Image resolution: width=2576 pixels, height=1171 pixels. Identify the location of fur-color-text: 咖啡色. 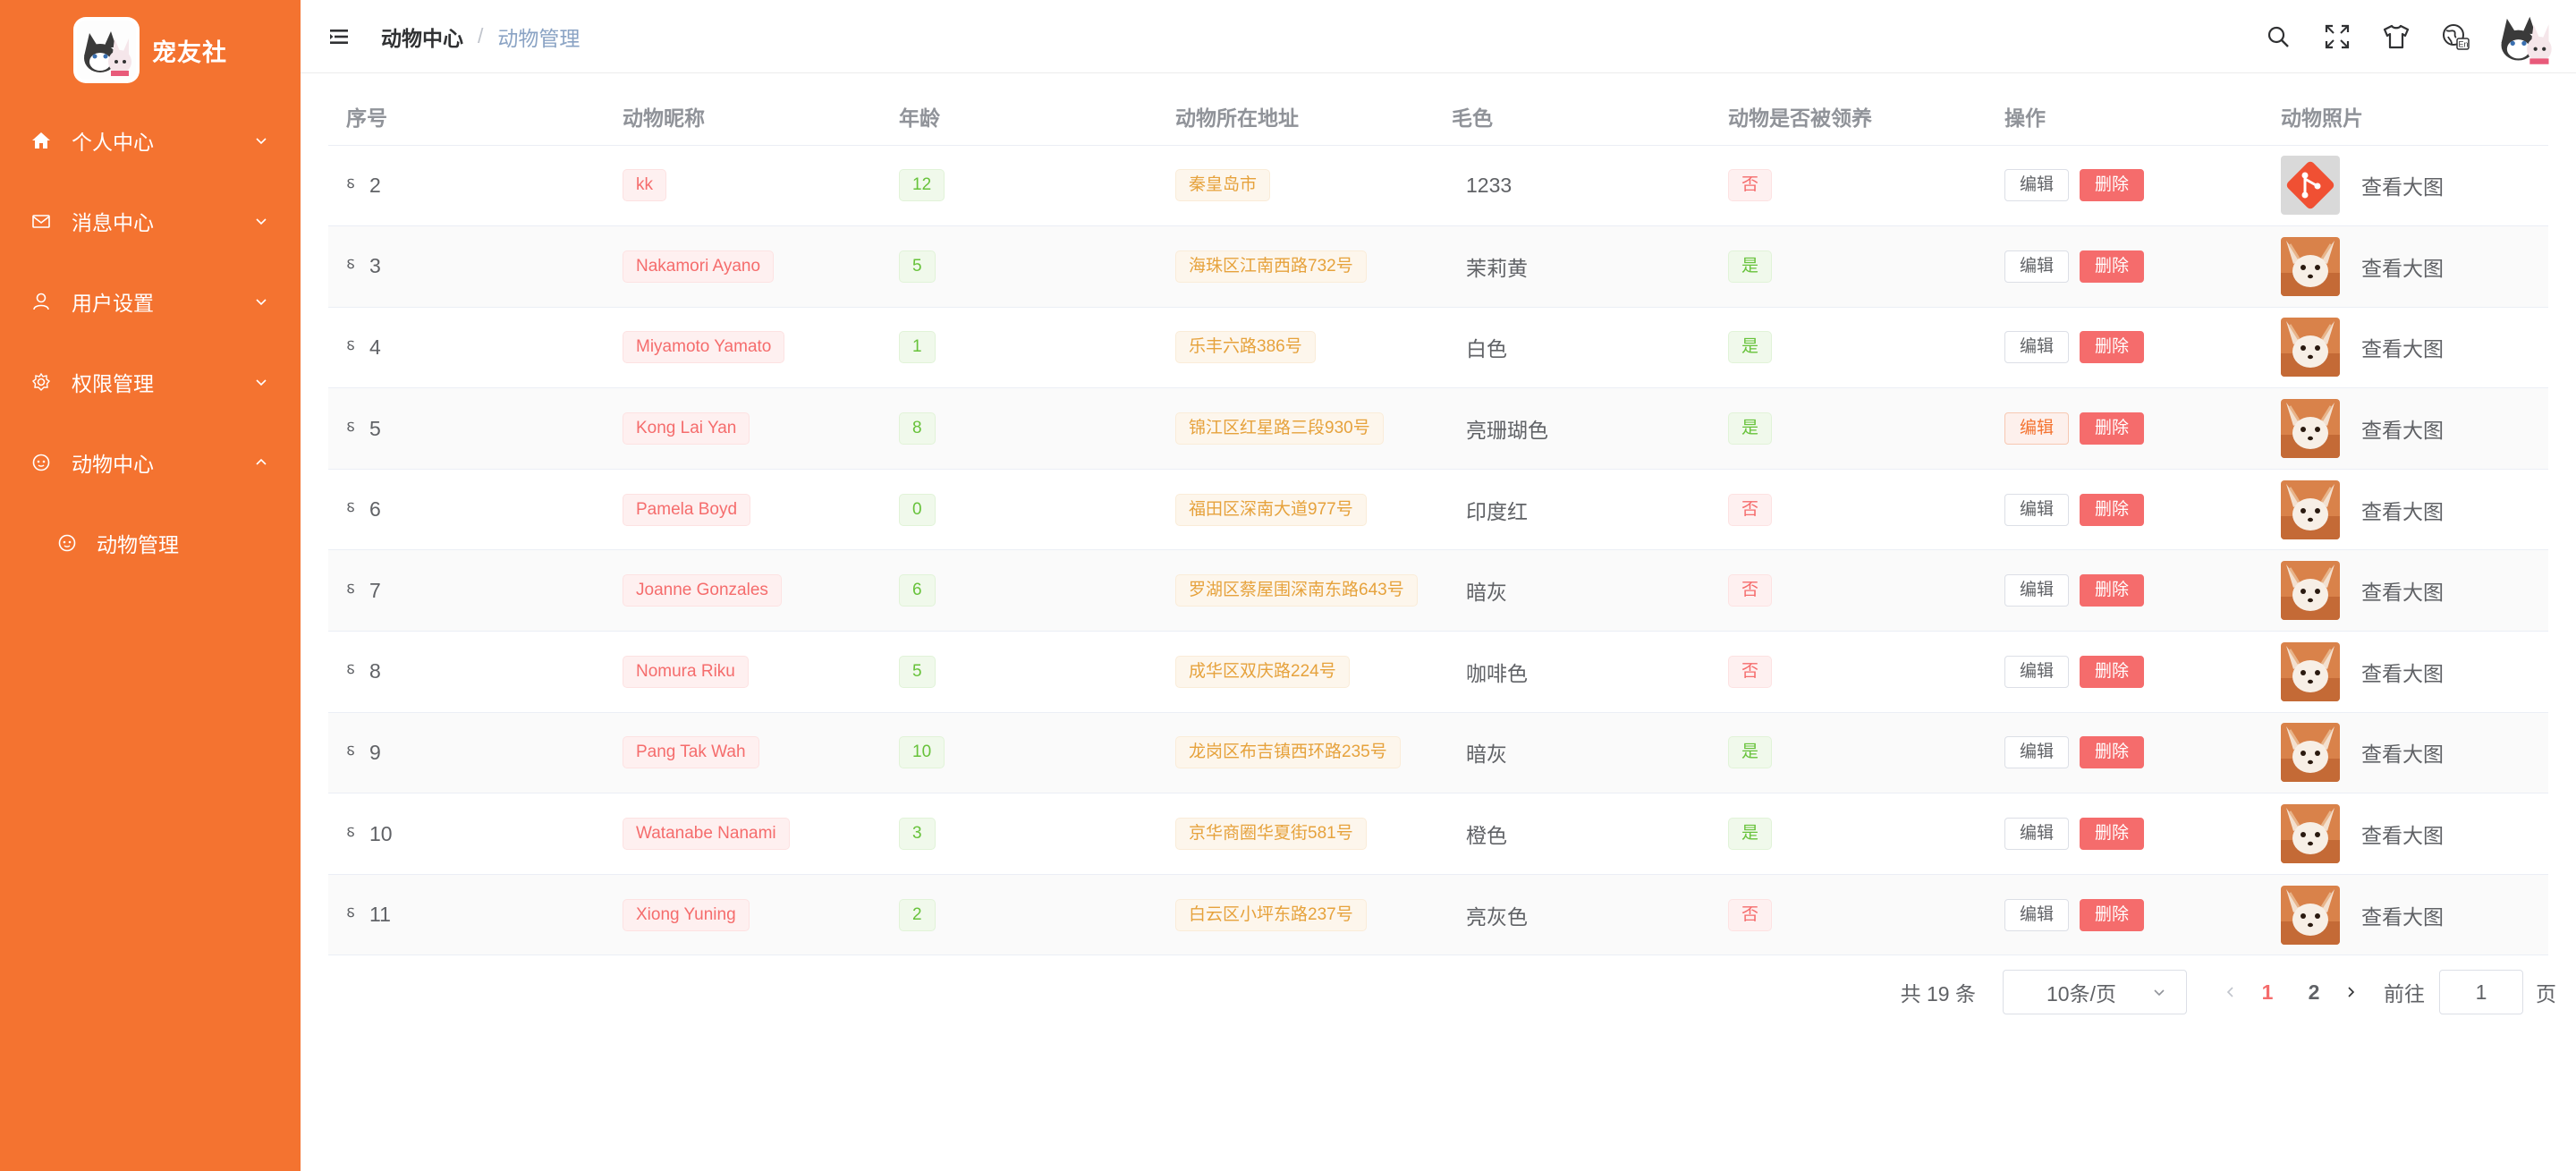
(1497, 673).